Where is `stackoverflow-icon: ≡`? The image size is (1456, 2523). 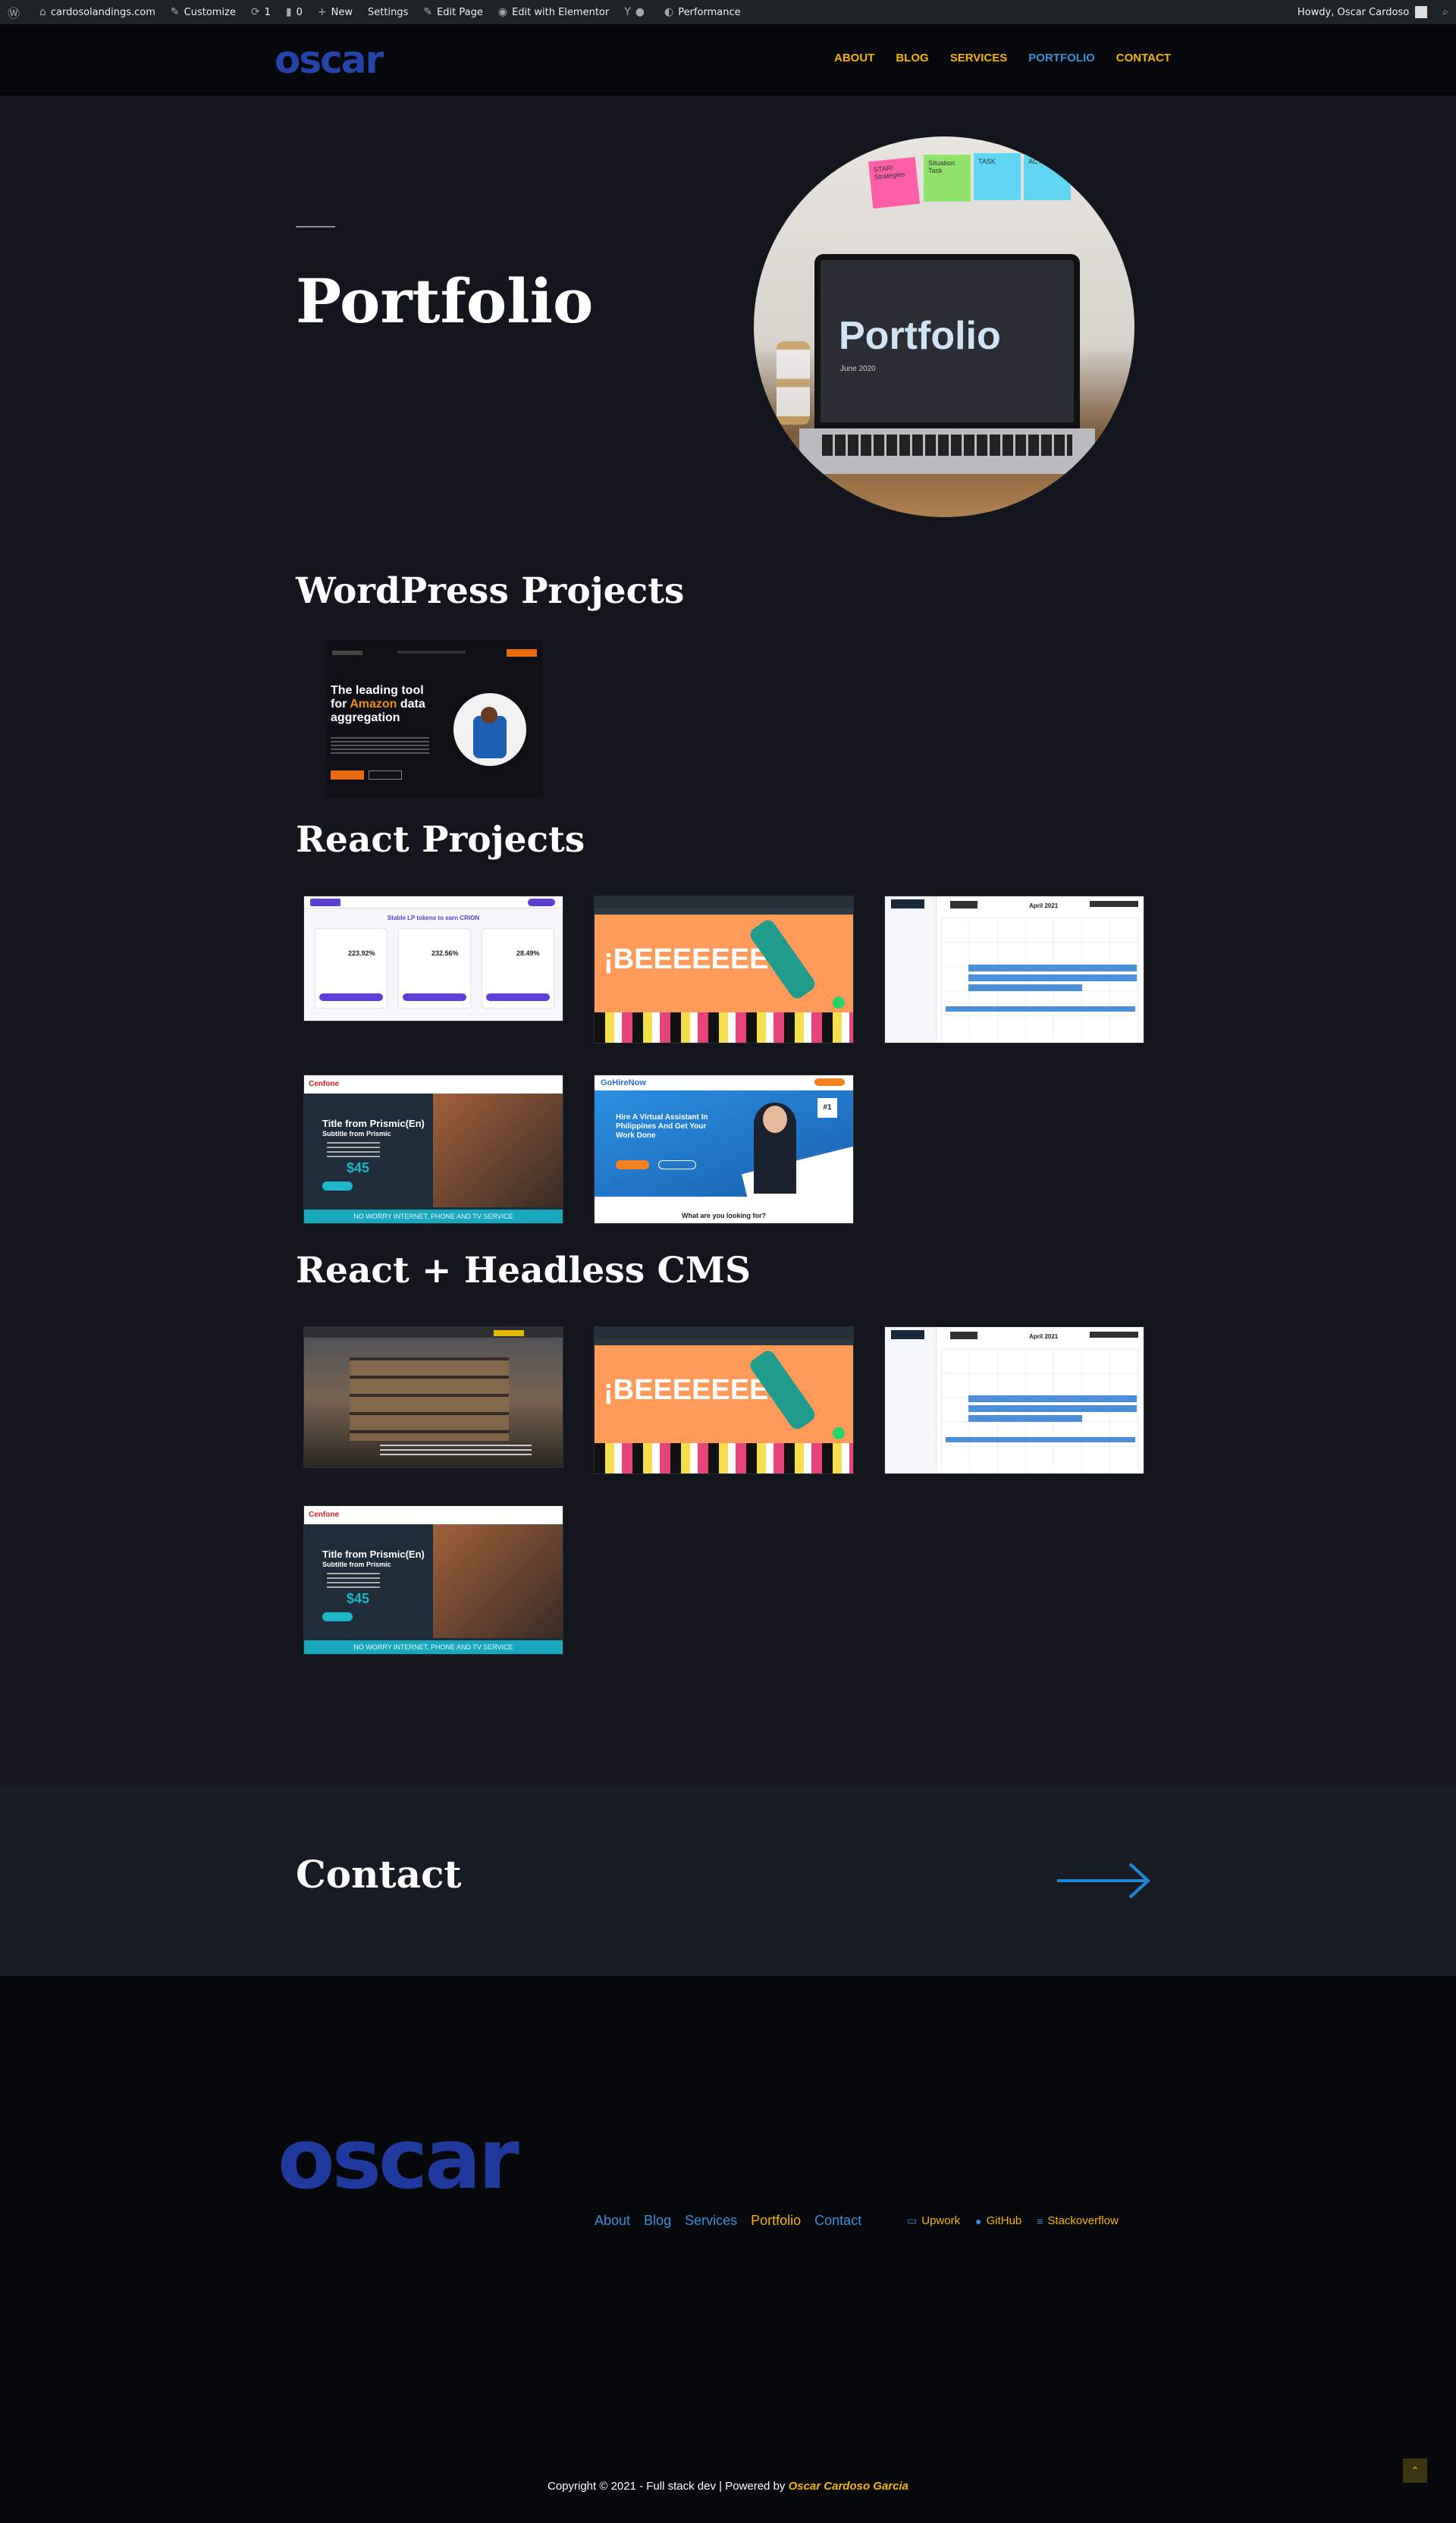
stackoverflow-icon: ≡ is located at coordinates (1040, 2220).